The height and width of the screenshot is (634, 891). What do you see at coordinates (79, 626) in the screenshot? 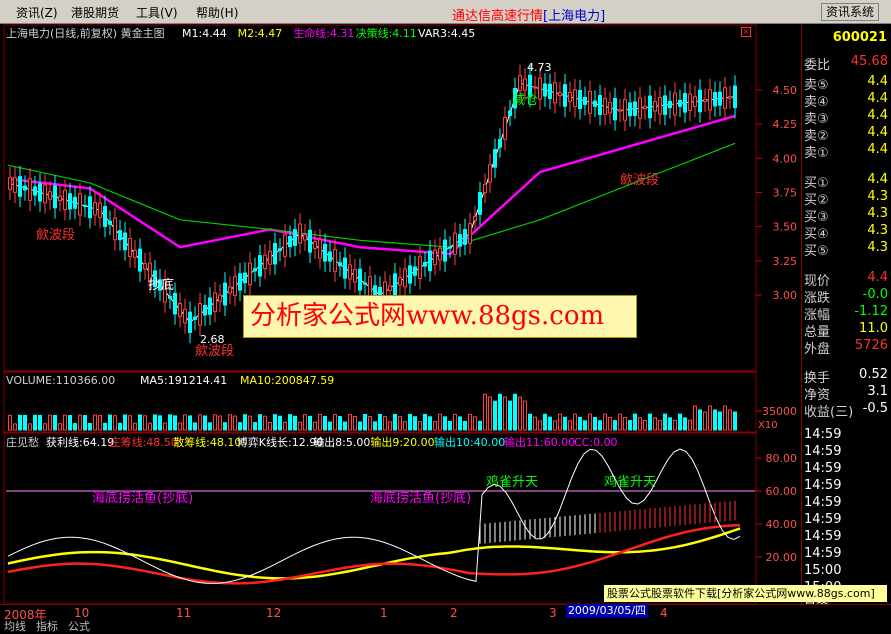
I see `tab-formula: 公式` at bounding box center [79, 626].